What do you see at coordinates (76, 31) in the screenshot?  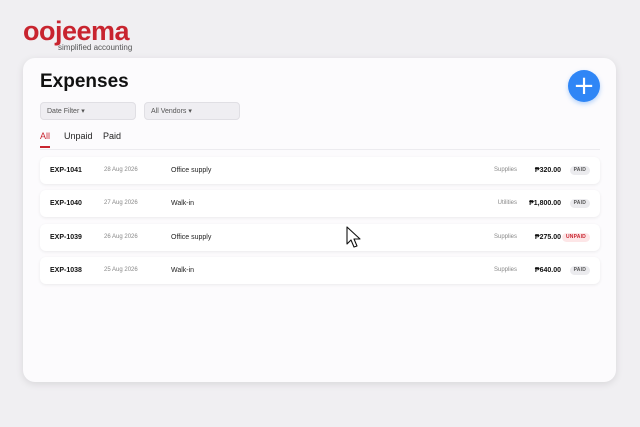 I see `brand-name: oojeema` at bounding box center [76, 31].